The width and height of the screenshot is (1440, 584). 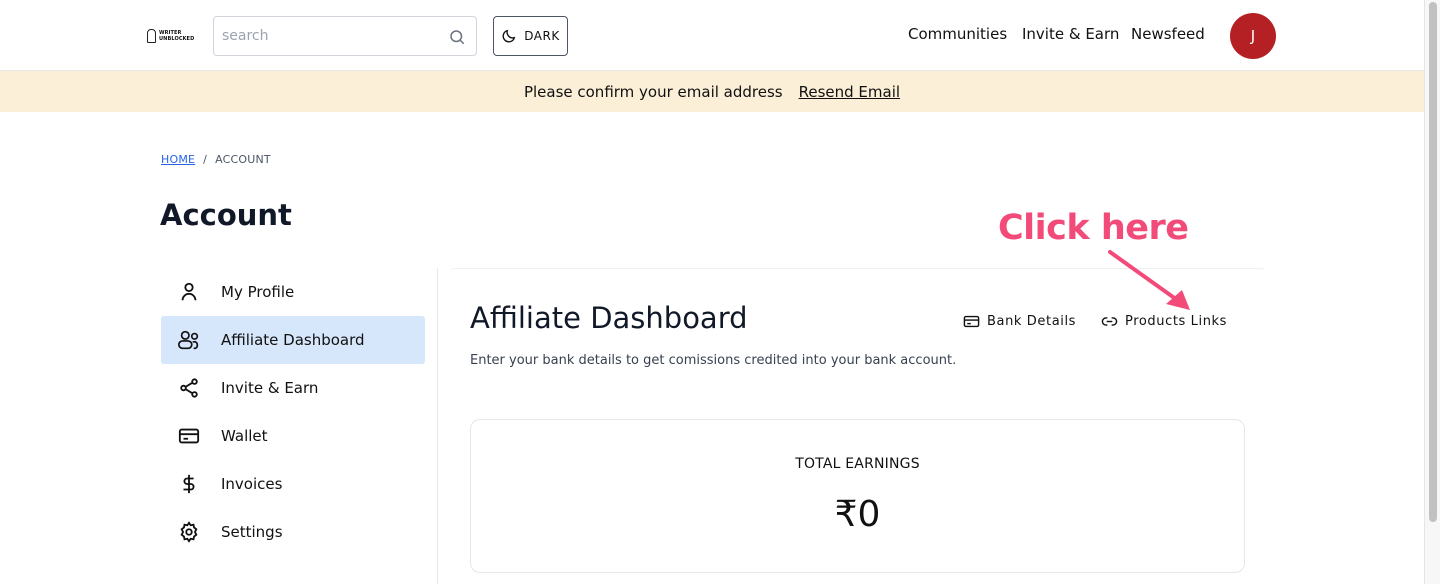 I want to click on avatar-initial: J, so click(x=1253, y=36).